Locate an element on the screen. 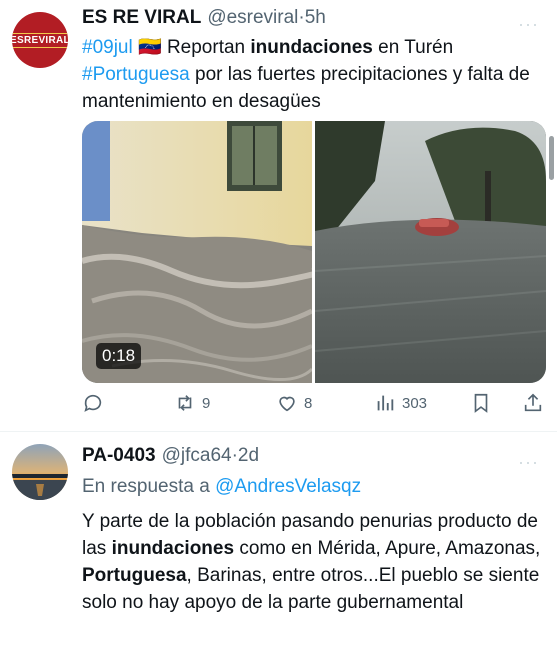 This screenshot has height=650, width=557. video-duration-badge: 0:18 is located at coordinates (119, 356).